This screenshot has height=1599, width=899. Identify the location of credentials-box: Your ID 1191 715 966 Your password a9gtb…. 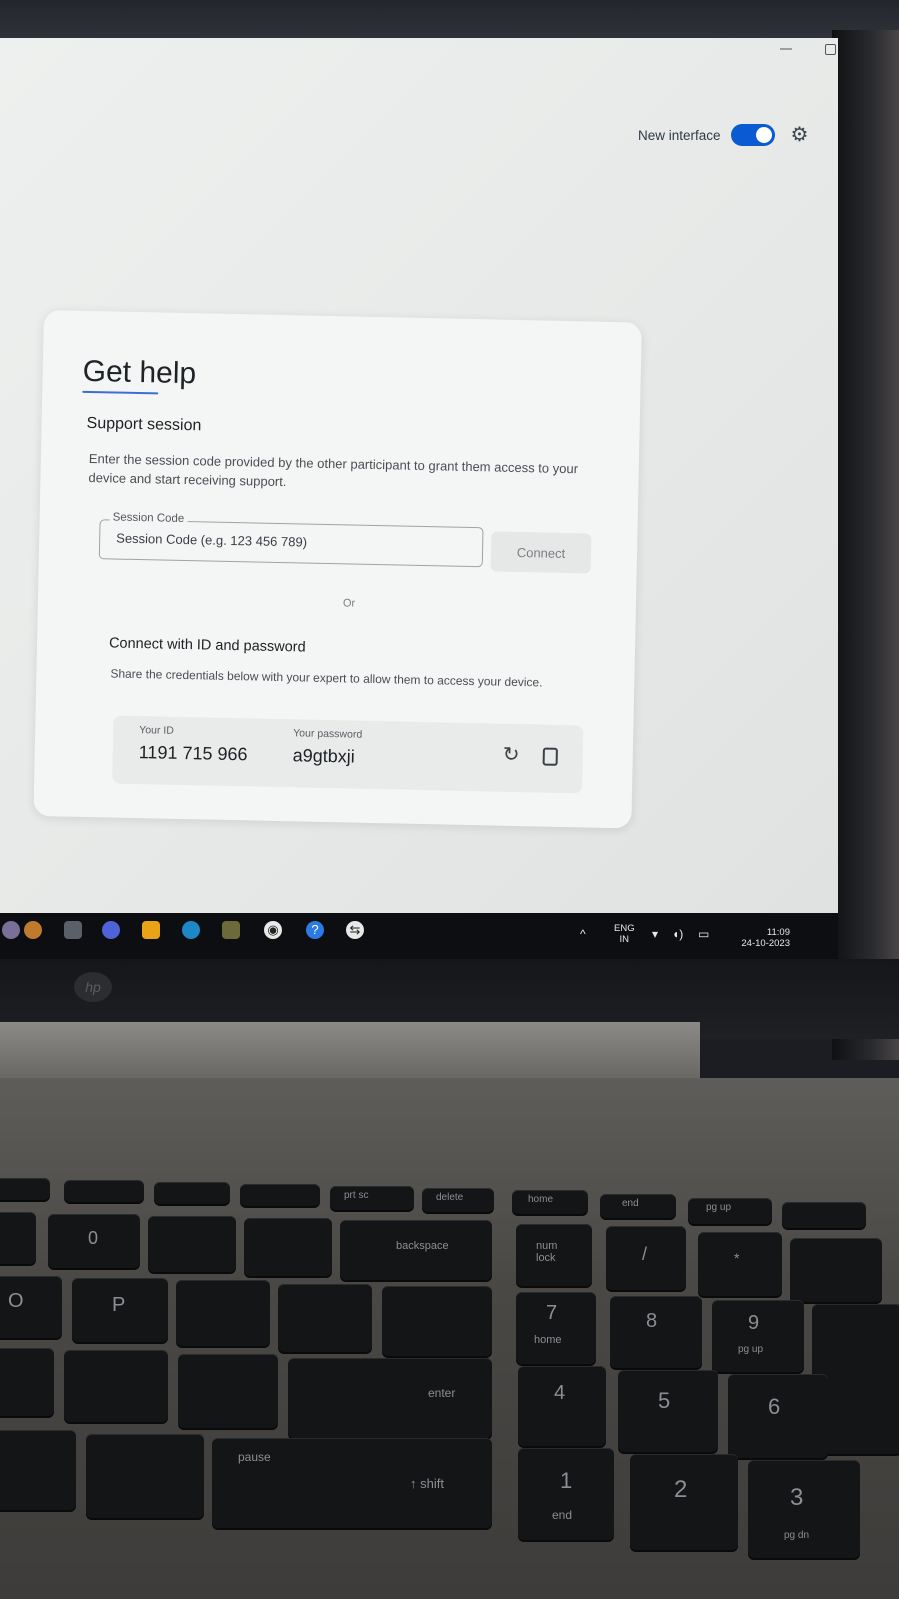
(348, 754).